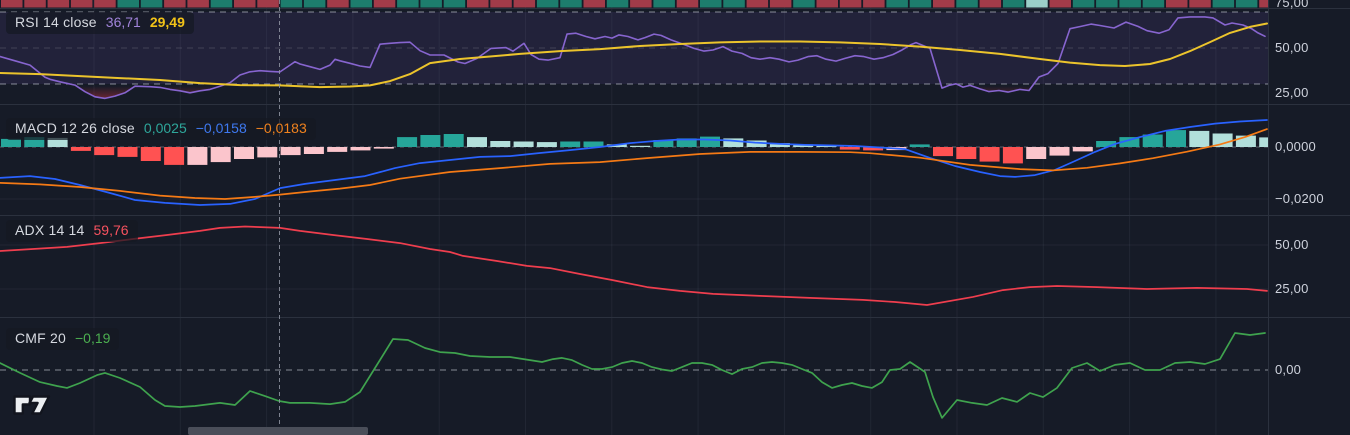 This screenshot has height=435, width=1350. Describe the element at coordinates (1292, 5) in the screenshot. I see `axis-price-label: 75,00` at that location.